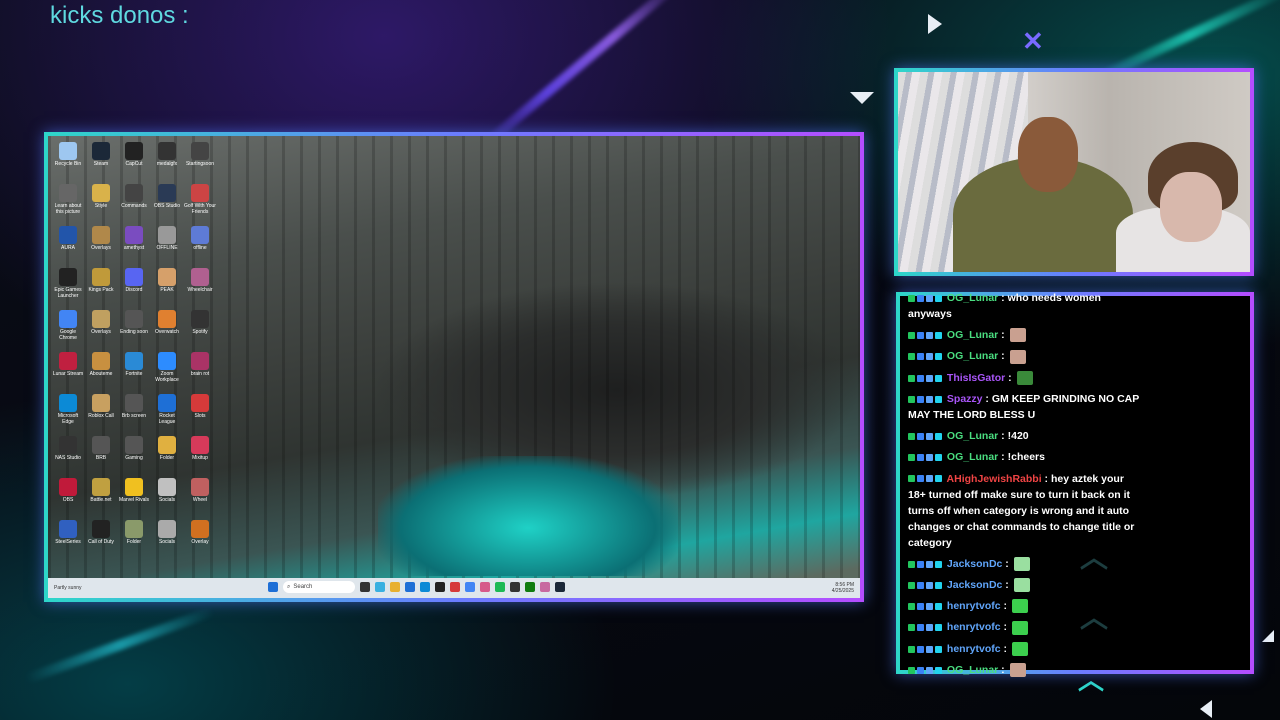 Image resolution: width=1280 pixels, height=720 pixels. What do you see at coordinates (200, 245) in the screenshot?
I see `desktop-icon: offline` at bounding box center [200, 245].